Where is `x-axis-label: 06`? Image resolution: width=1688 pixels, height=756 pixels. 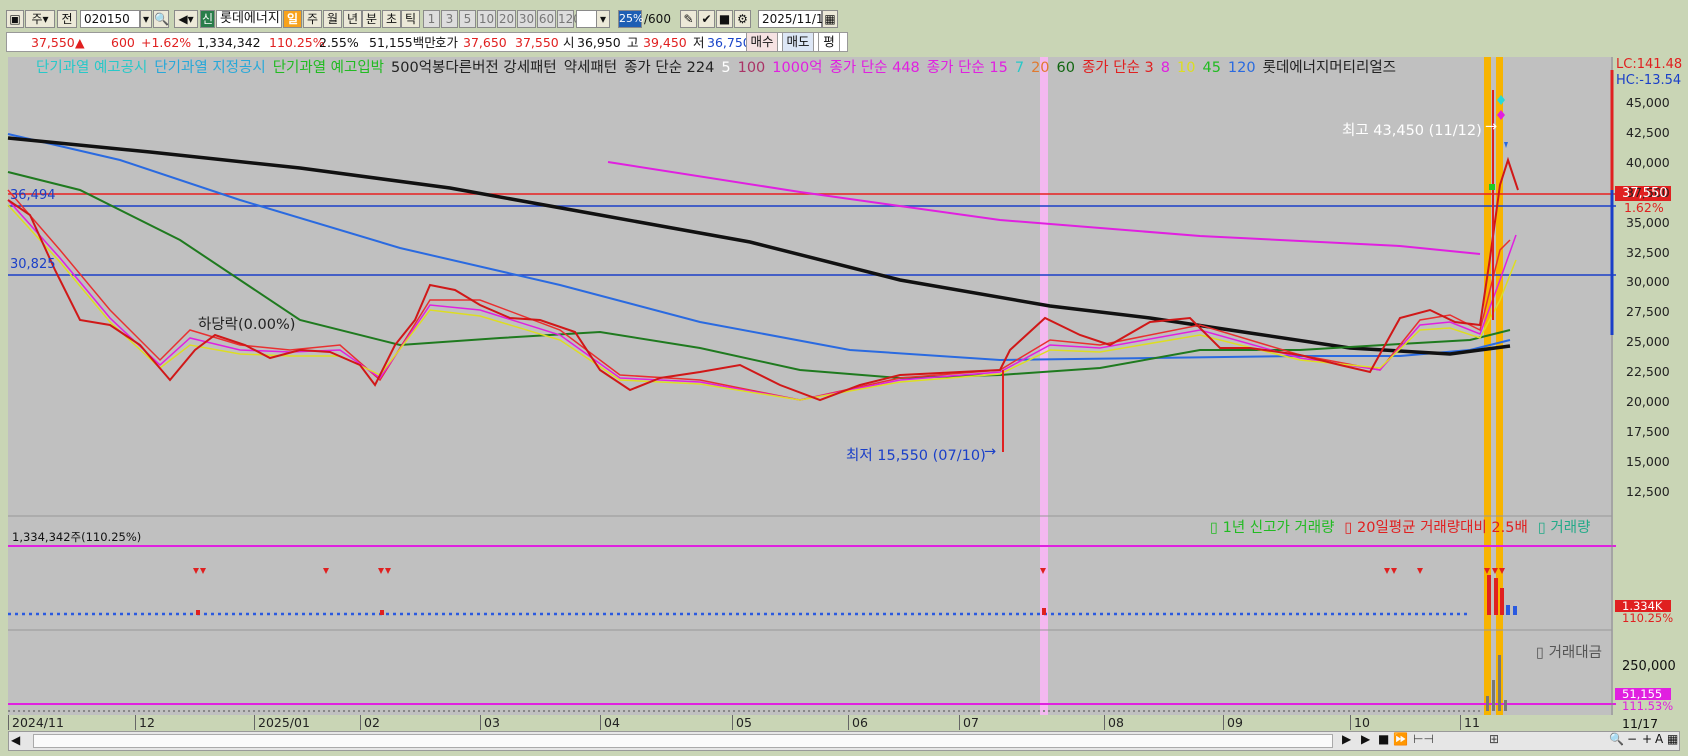 x-axis-label: 06 is located at coordinates (858, 722).